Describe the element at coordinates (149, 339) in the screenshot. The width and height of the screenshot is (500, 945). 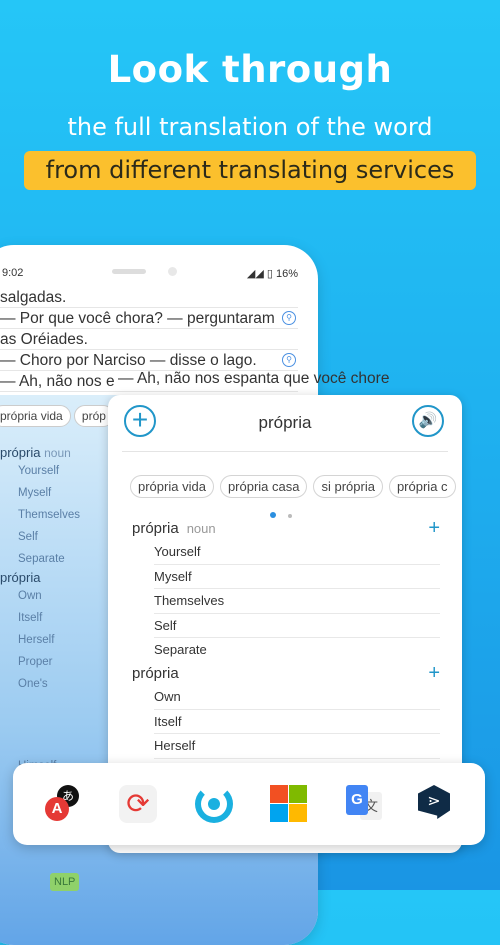
I see `book-line: as Oréiades.` at that location.